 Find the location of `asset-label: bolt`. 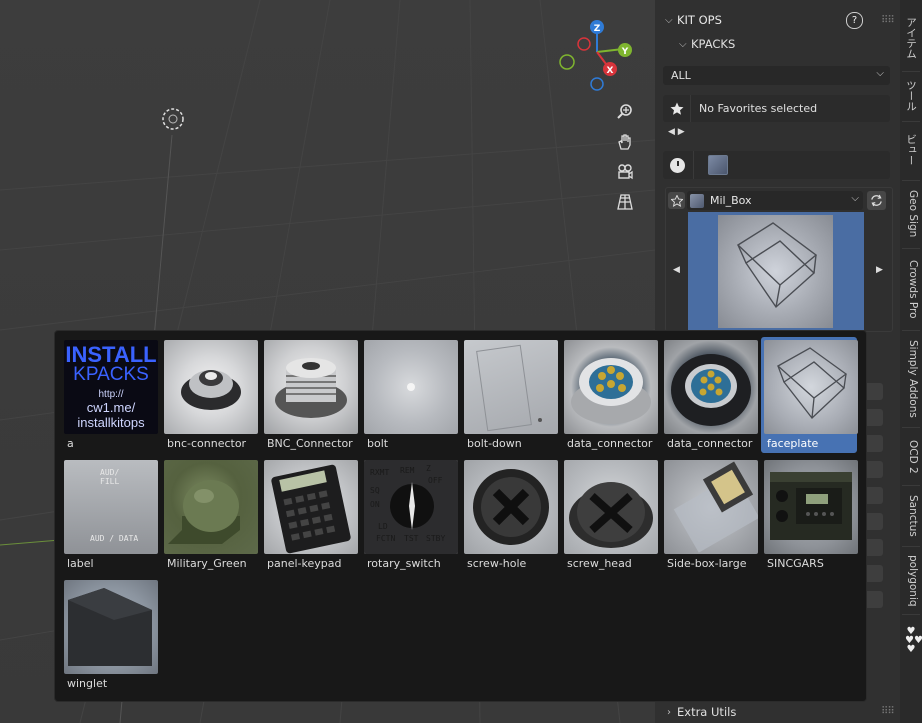

asset-label: bolt is located at coordinates (378, 443).